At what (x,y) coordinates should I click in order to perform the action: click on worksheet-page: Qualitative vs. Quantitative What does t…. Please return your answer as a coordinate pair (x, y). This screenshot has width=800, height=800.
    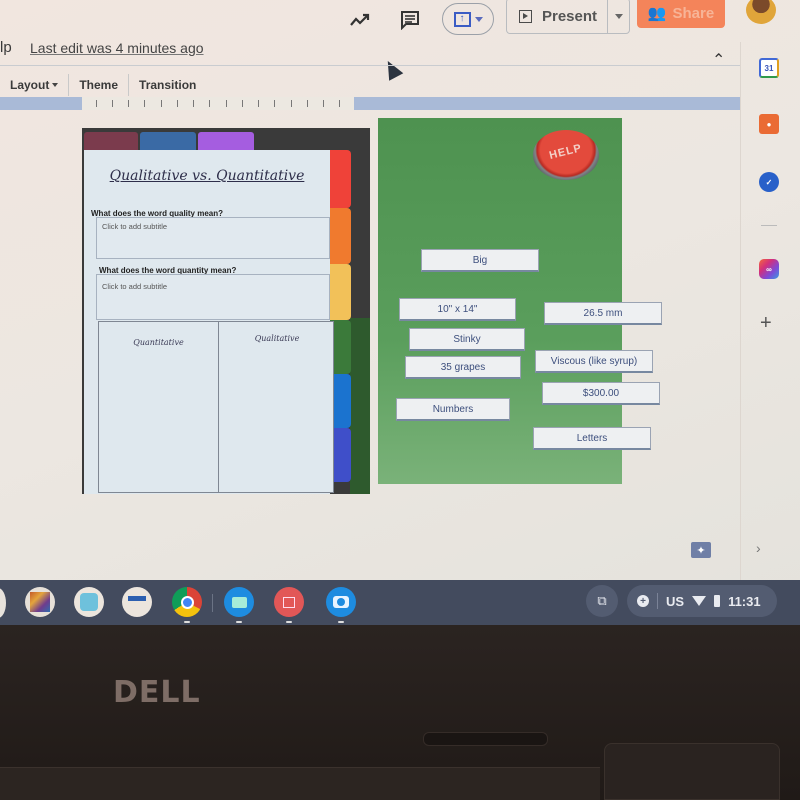
    Looking at the image, I should click on (209, 322).